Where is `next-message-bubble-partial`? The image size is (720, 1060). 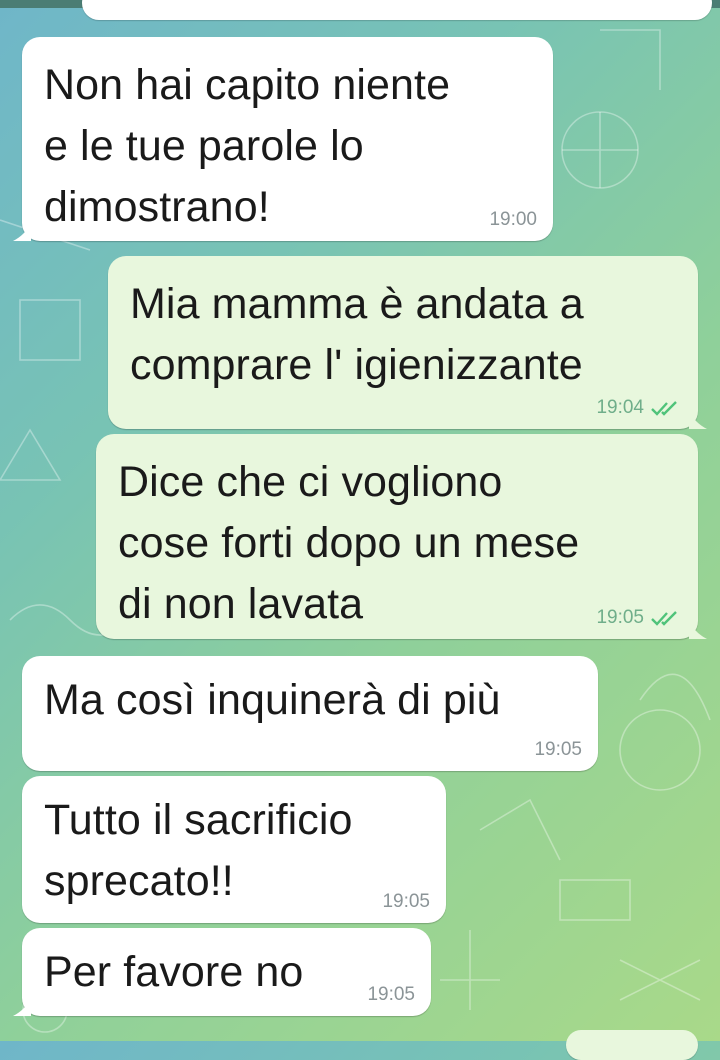 next-message-bubble-partial is located at coordinates (632, 1045).